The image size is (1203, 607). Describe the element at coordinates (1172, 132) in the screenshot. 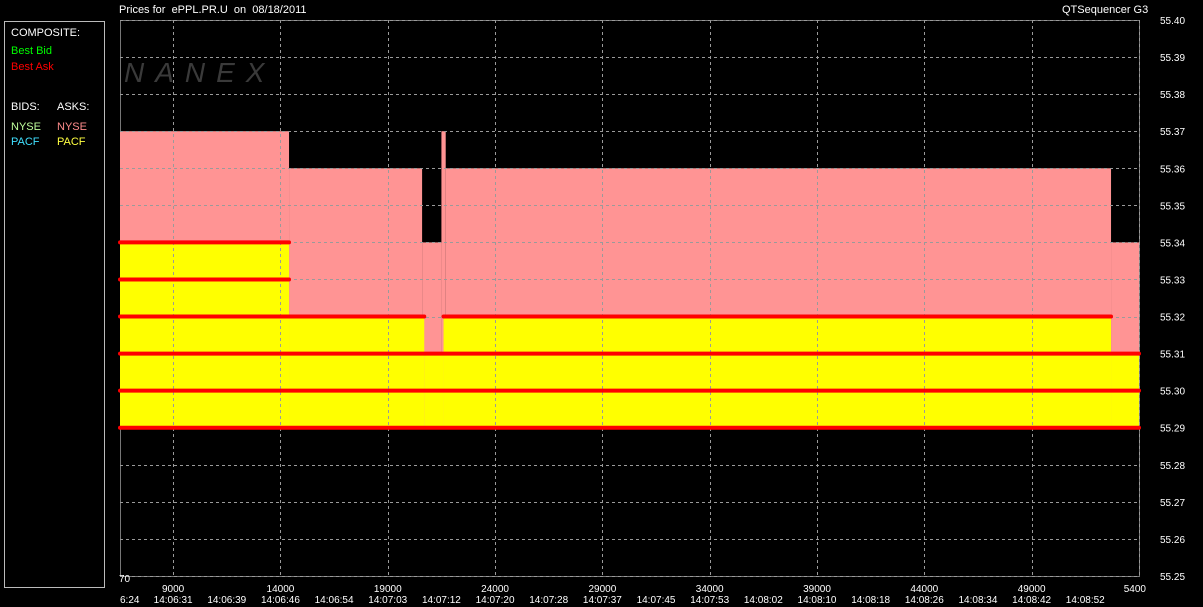

I see `y-tick-label: 55.37` at that location.